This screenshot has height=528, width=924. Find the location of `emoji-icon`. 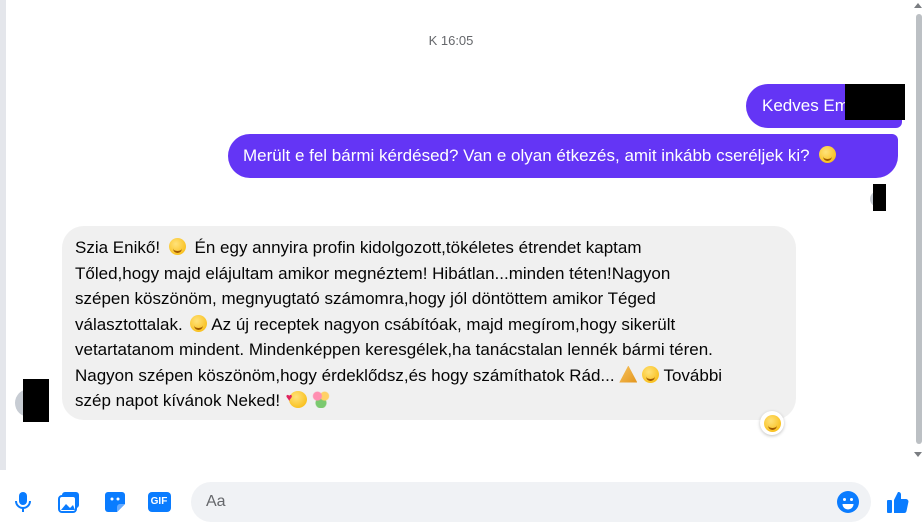

emoji-icon is located at coordinates (848, 502).